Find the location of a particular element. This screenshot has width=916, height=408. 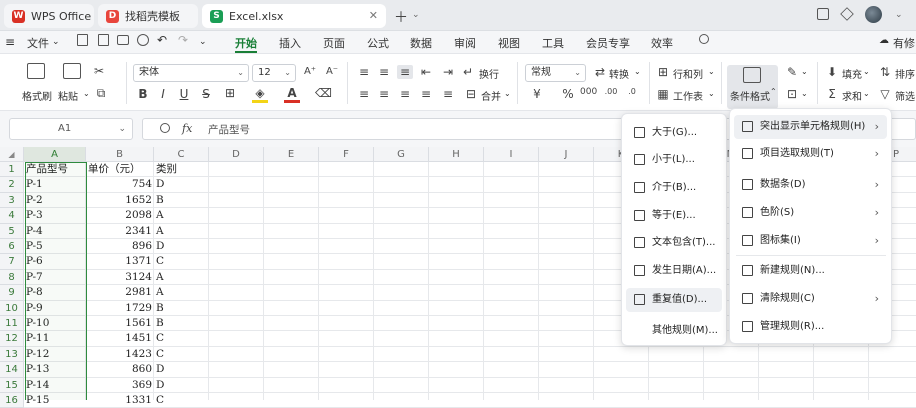

cell-b11: 1561 is located at coordinates (120, 323).